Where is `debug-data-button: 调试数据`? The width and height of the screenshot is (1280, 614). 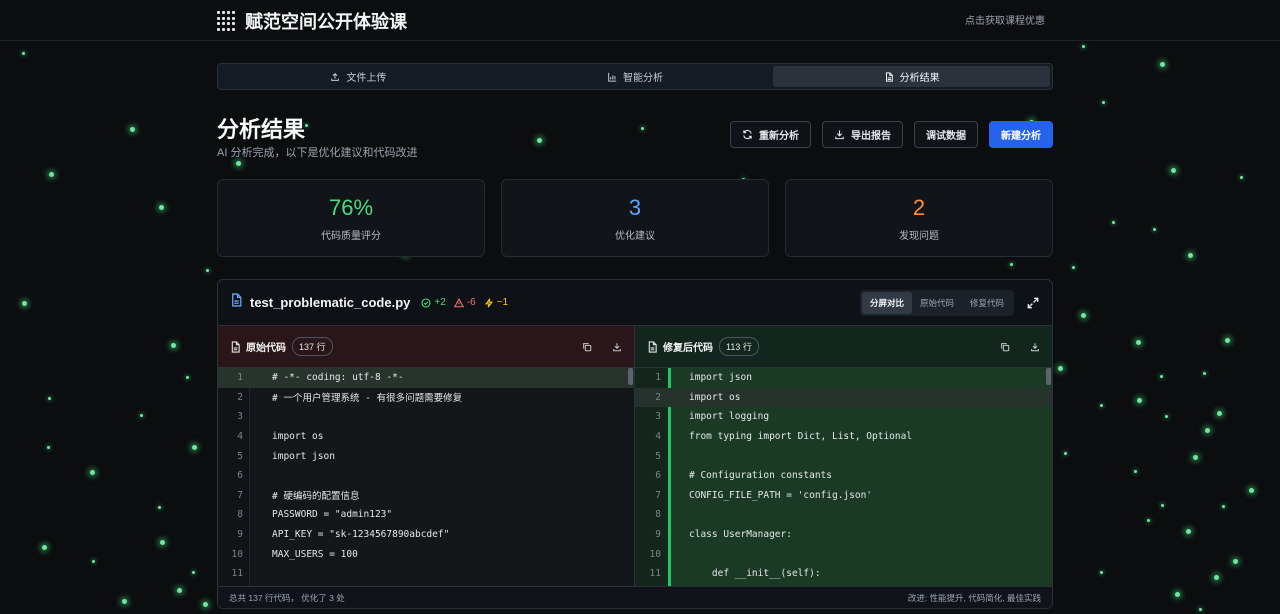 debug-data-button: 调试数据 is located at coordinates (946, 134).